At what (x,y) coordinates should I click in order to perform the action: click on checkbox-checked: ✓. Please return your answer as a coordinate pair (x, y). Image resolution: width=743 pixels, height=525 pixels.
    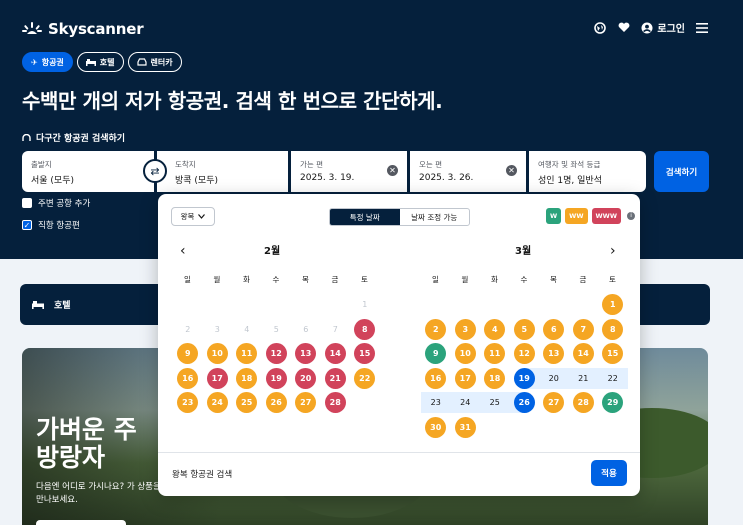
    Looking at the image, I should click on (27, 225).